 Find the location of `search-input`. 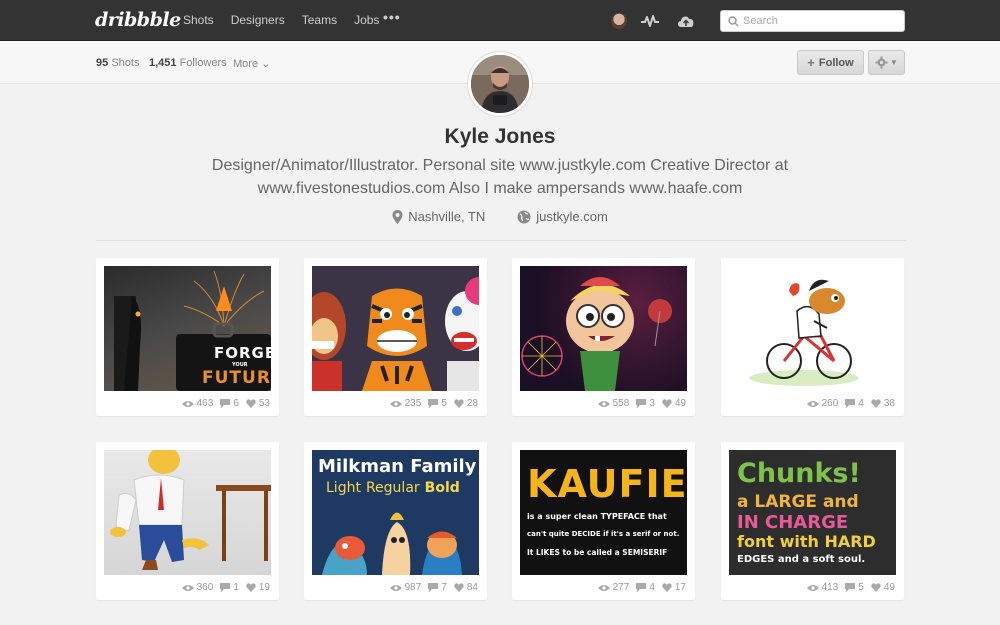

search-input is located at coordinates (820, 21).